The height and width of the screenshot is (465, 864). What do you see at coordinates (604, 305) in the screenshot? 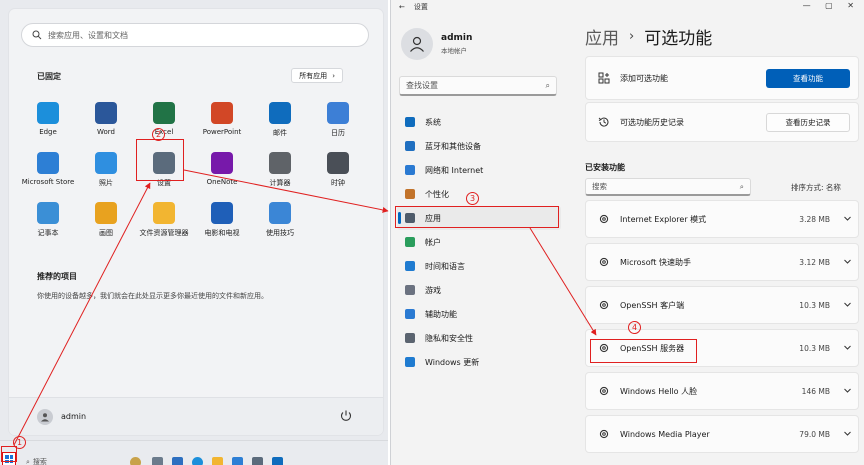
I see `feature-gear-icon` at bounding box center [604, 305].